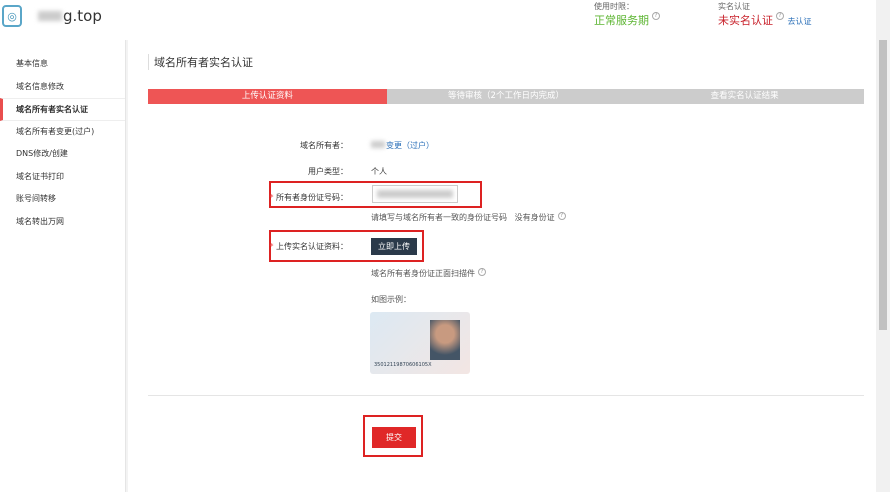 This screenshot has width=890, height=492. I want to click on realname-label: 实名认证, so click(734, 6).